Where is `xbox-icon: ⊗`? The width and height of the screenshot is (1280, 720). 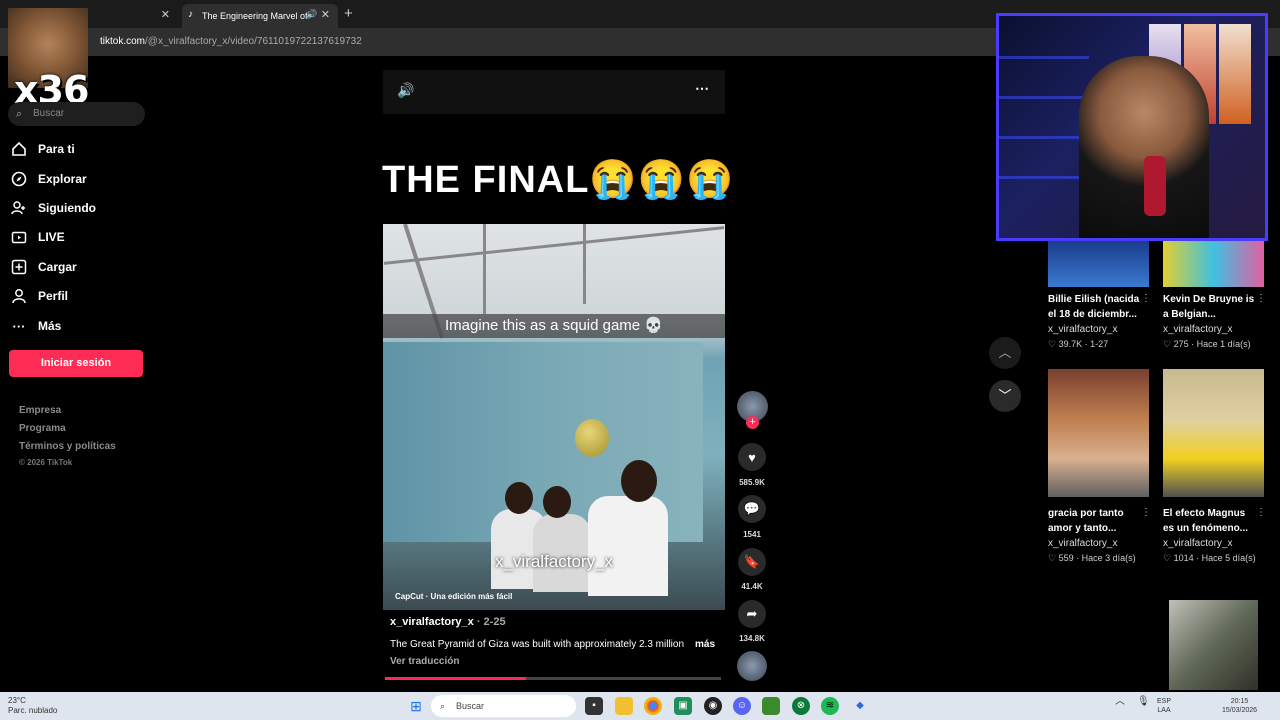 xbox-icon: ⊗ is located at coordinates (801, 706).